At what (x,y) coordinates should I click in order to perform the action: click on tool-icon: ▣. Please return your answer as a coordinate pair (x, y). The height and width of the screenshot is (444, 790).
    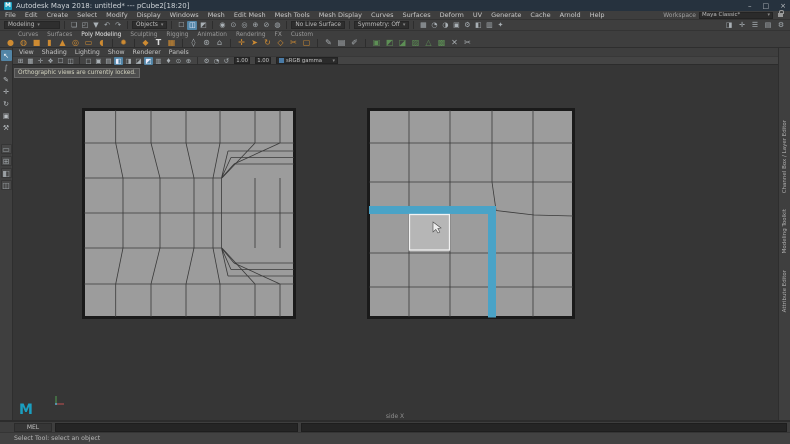
    Looking at the image, I should click on (6, 115).